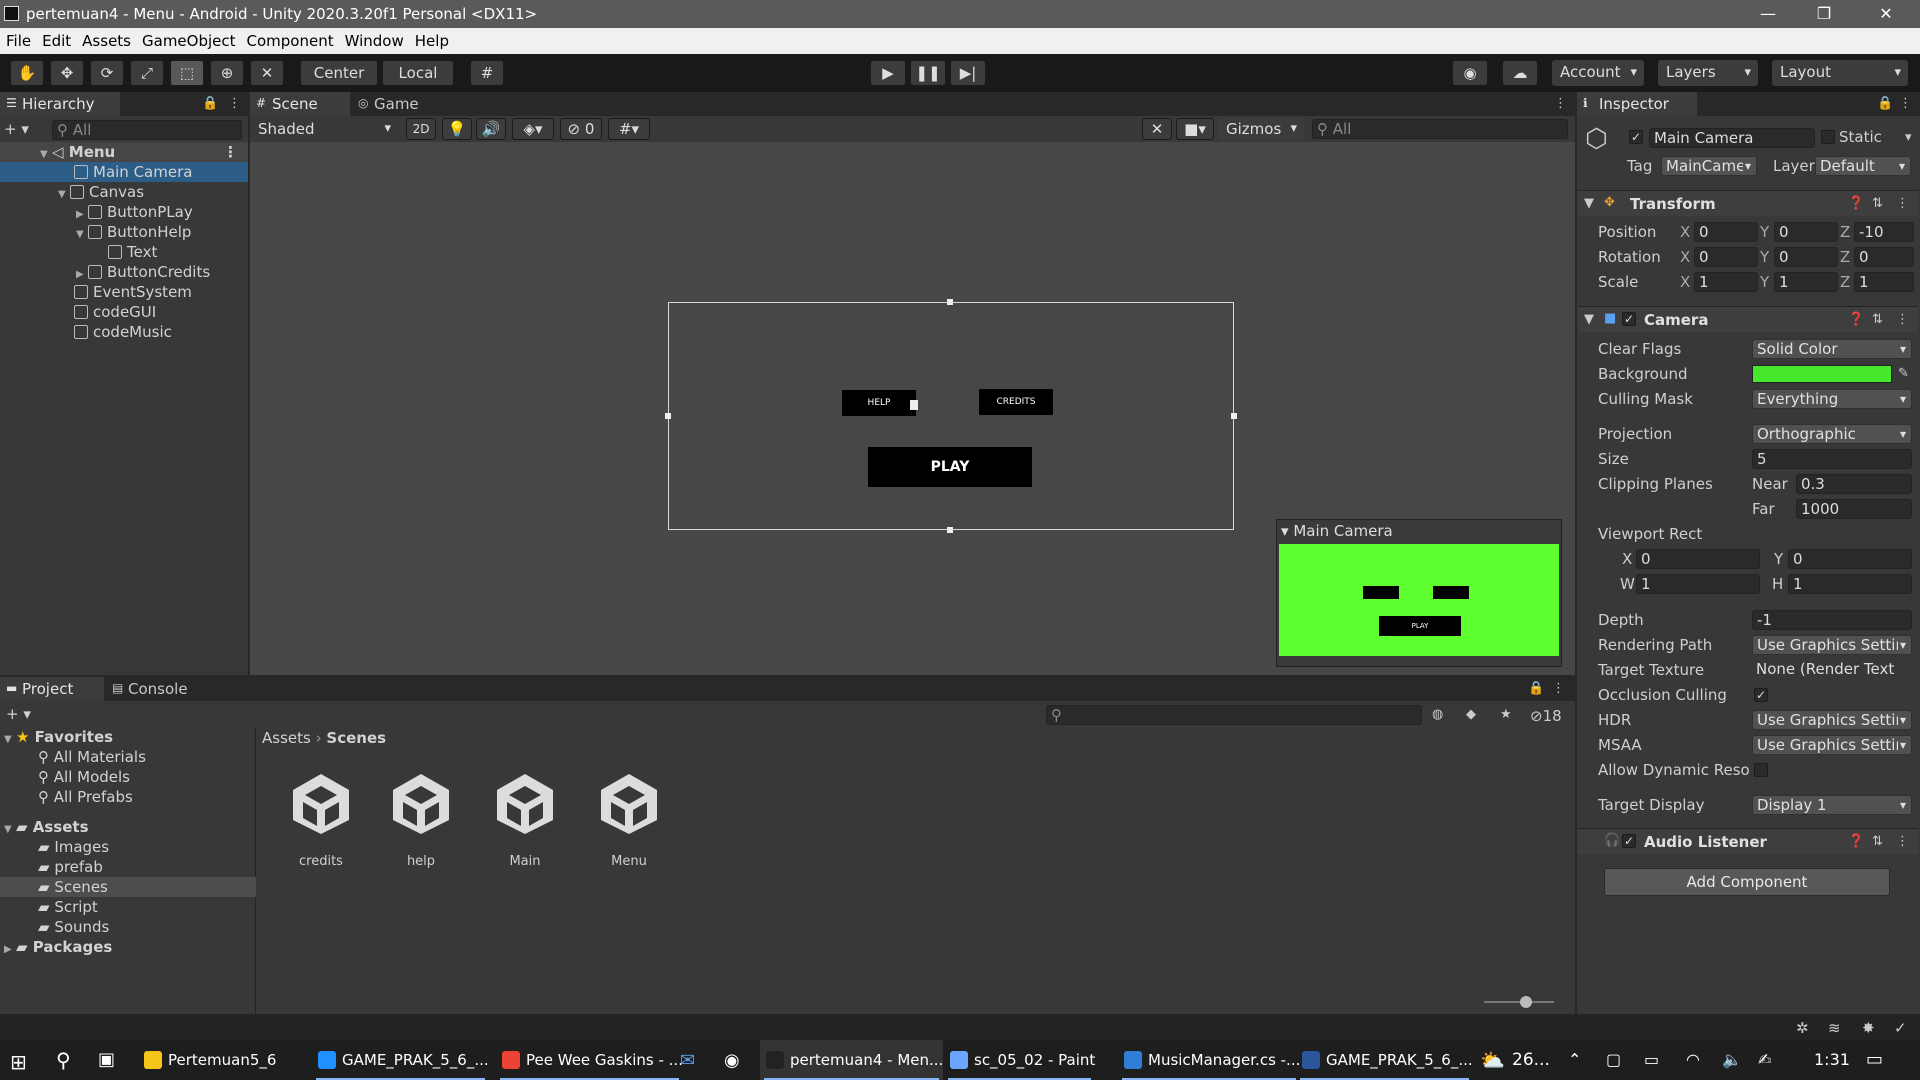  Describe the element at coordinates (1832, 805) in the screenshot. I see `target-display-dropdown: Display 1` at that location.